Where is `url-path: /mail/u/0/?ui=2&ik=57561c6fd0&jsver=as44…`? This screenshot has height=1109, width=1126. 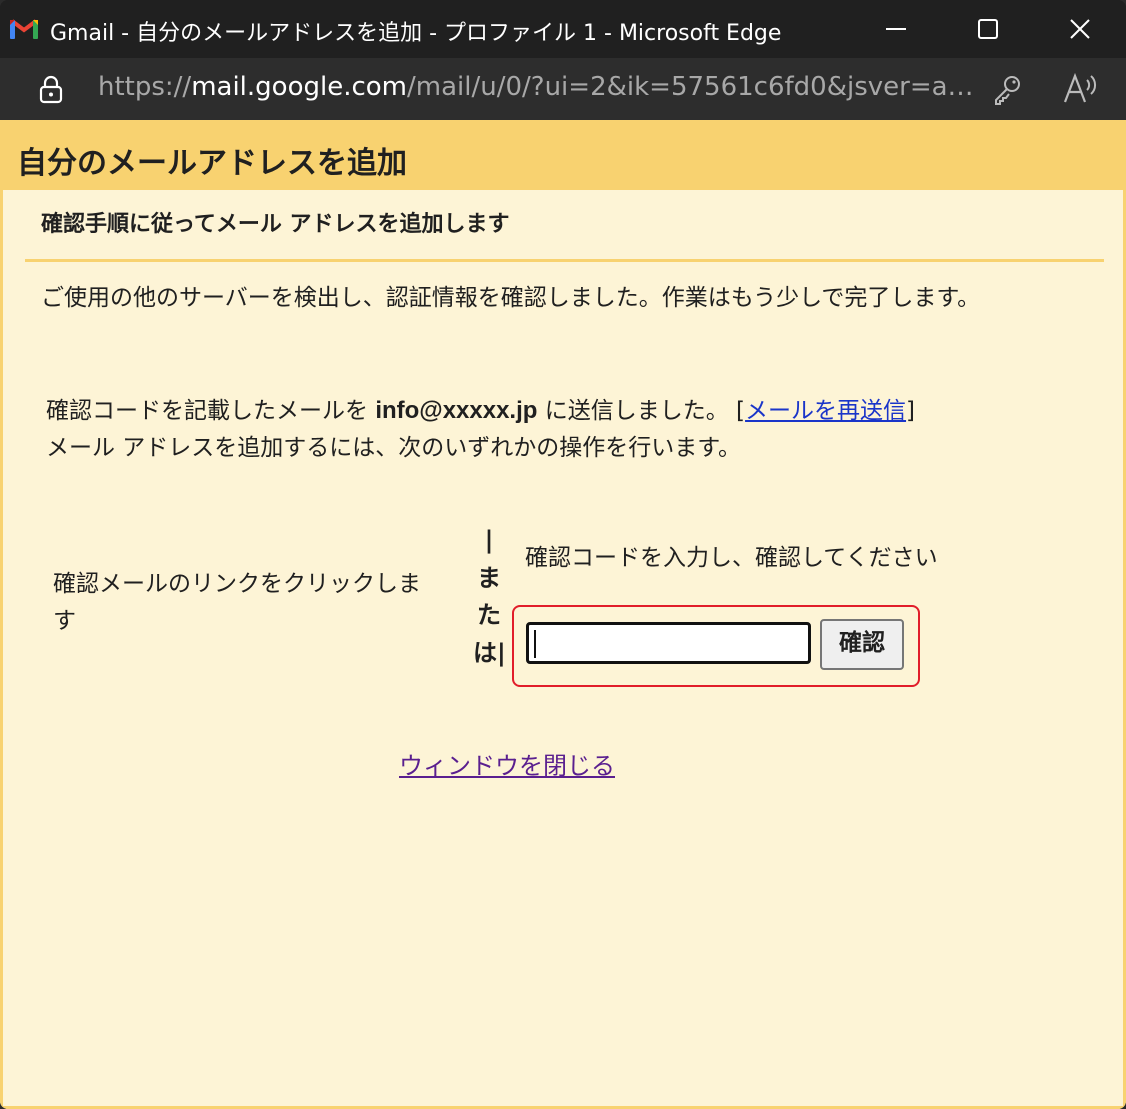
url-path: /mail/u/0/?ui=2&ik=57561c6fd0&jsver=as44… is located at coordinates (692, 87).